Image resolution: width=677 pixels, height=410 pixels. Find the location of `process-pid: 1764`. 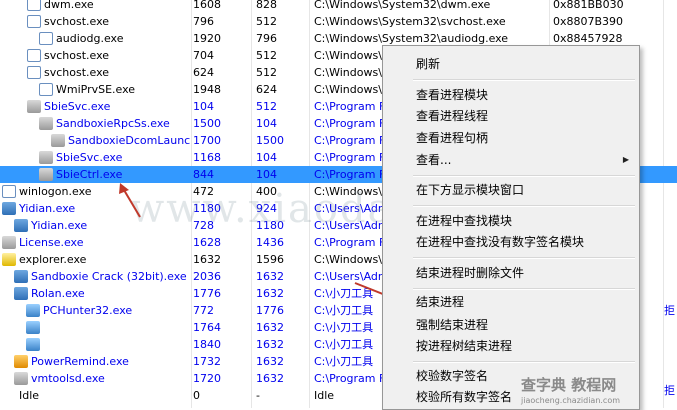

process-pid: 1764 is located at coordinates (207, 327).